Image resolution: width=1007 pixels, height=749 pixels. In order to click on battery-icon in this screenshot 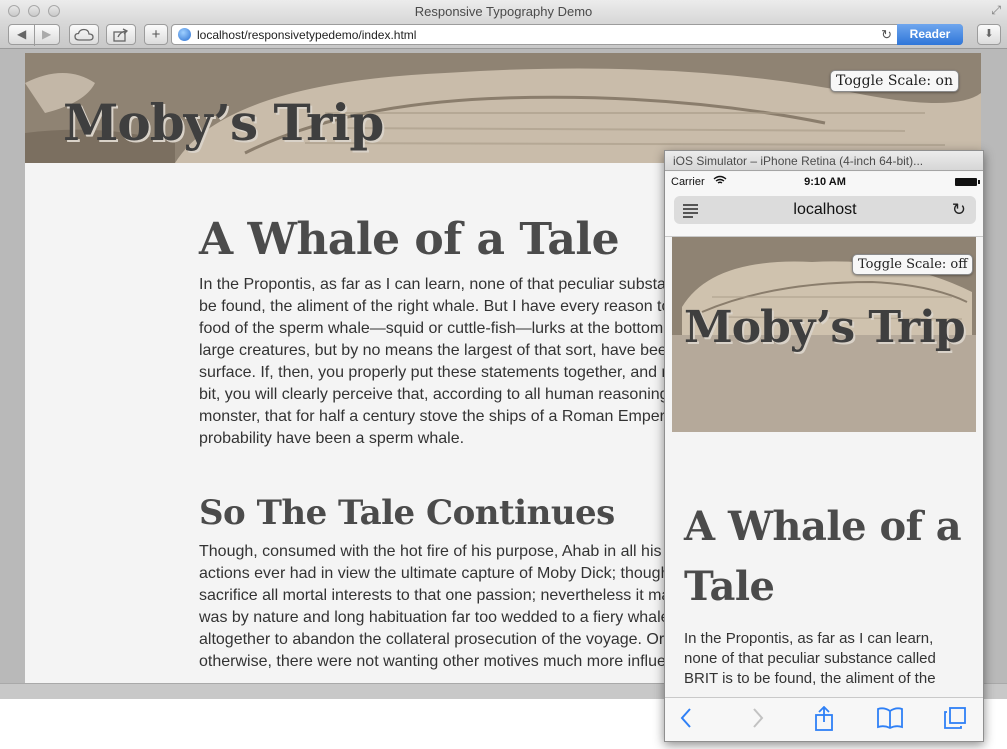, I will do `click(967, 182)`.